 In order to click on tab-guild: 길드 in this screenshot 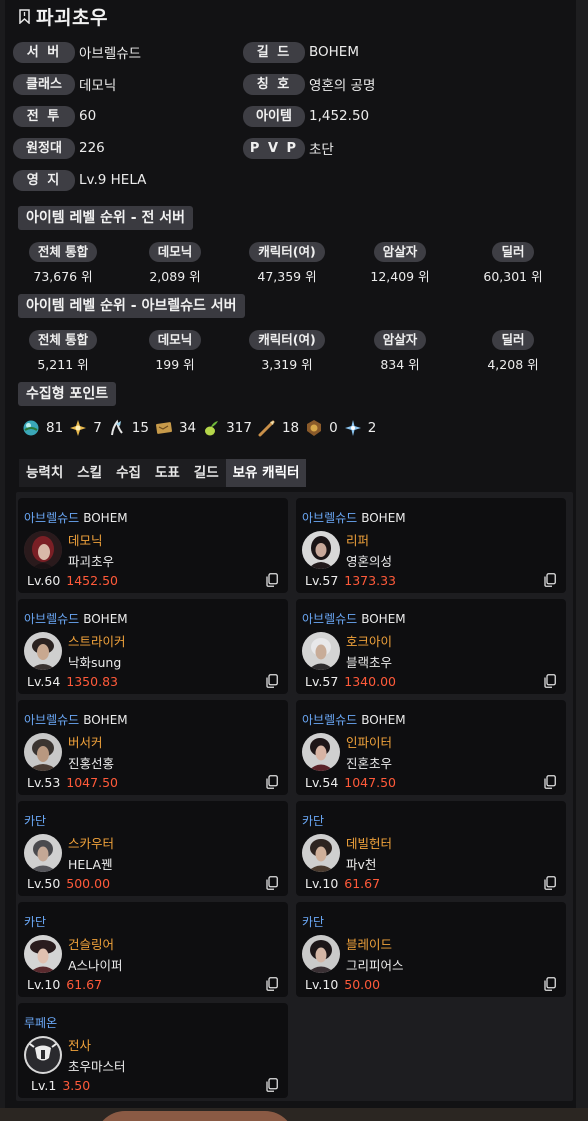, I will do `click(206, 473)`.